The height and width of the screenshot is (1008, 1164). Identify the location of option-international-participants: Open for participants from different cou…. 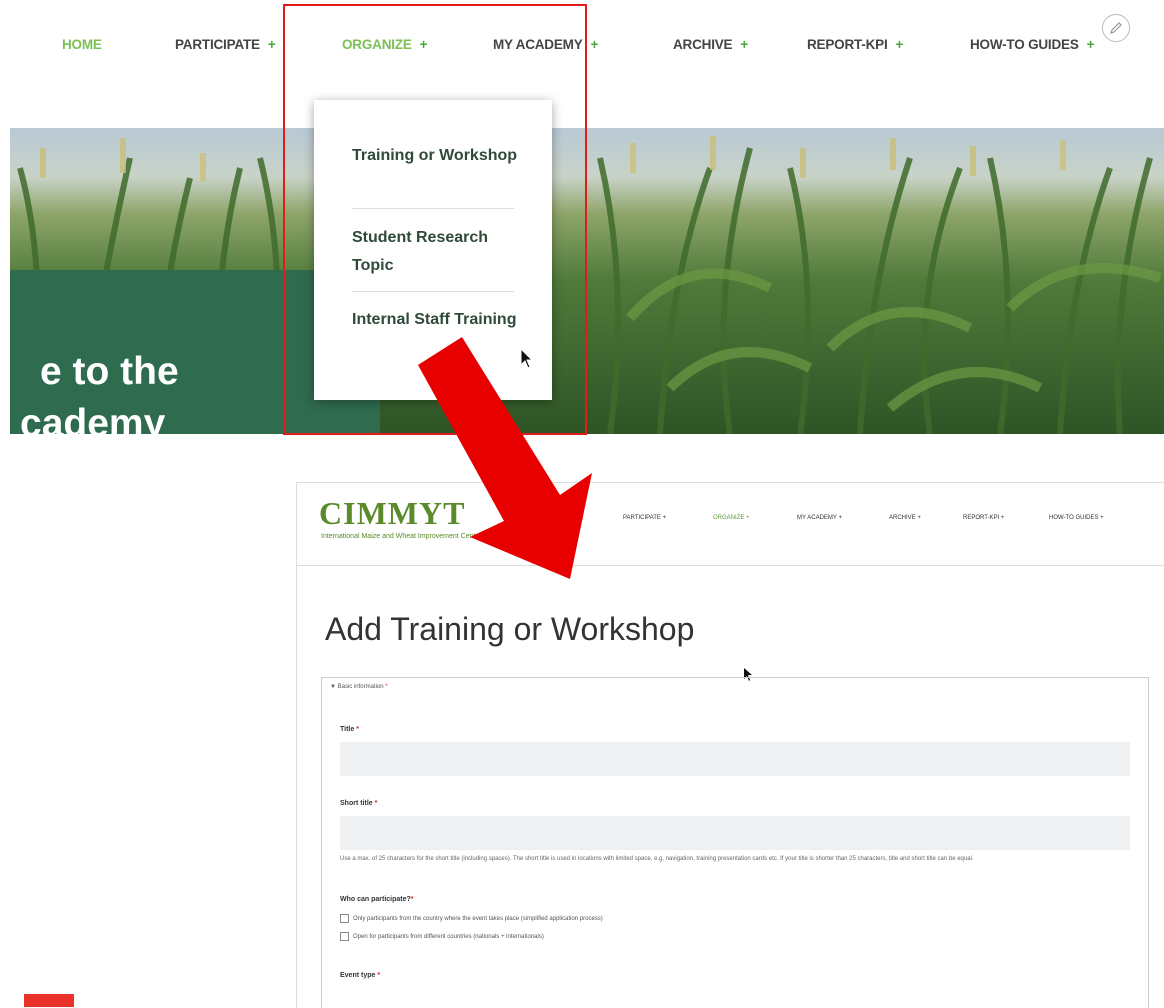
(442, 936).